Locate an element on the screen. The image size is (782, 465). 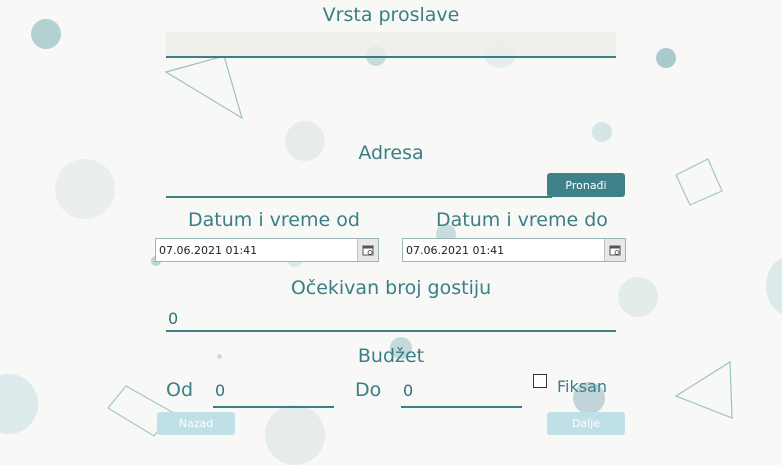
next-button: Dalje is located at coordinates (586, 423).